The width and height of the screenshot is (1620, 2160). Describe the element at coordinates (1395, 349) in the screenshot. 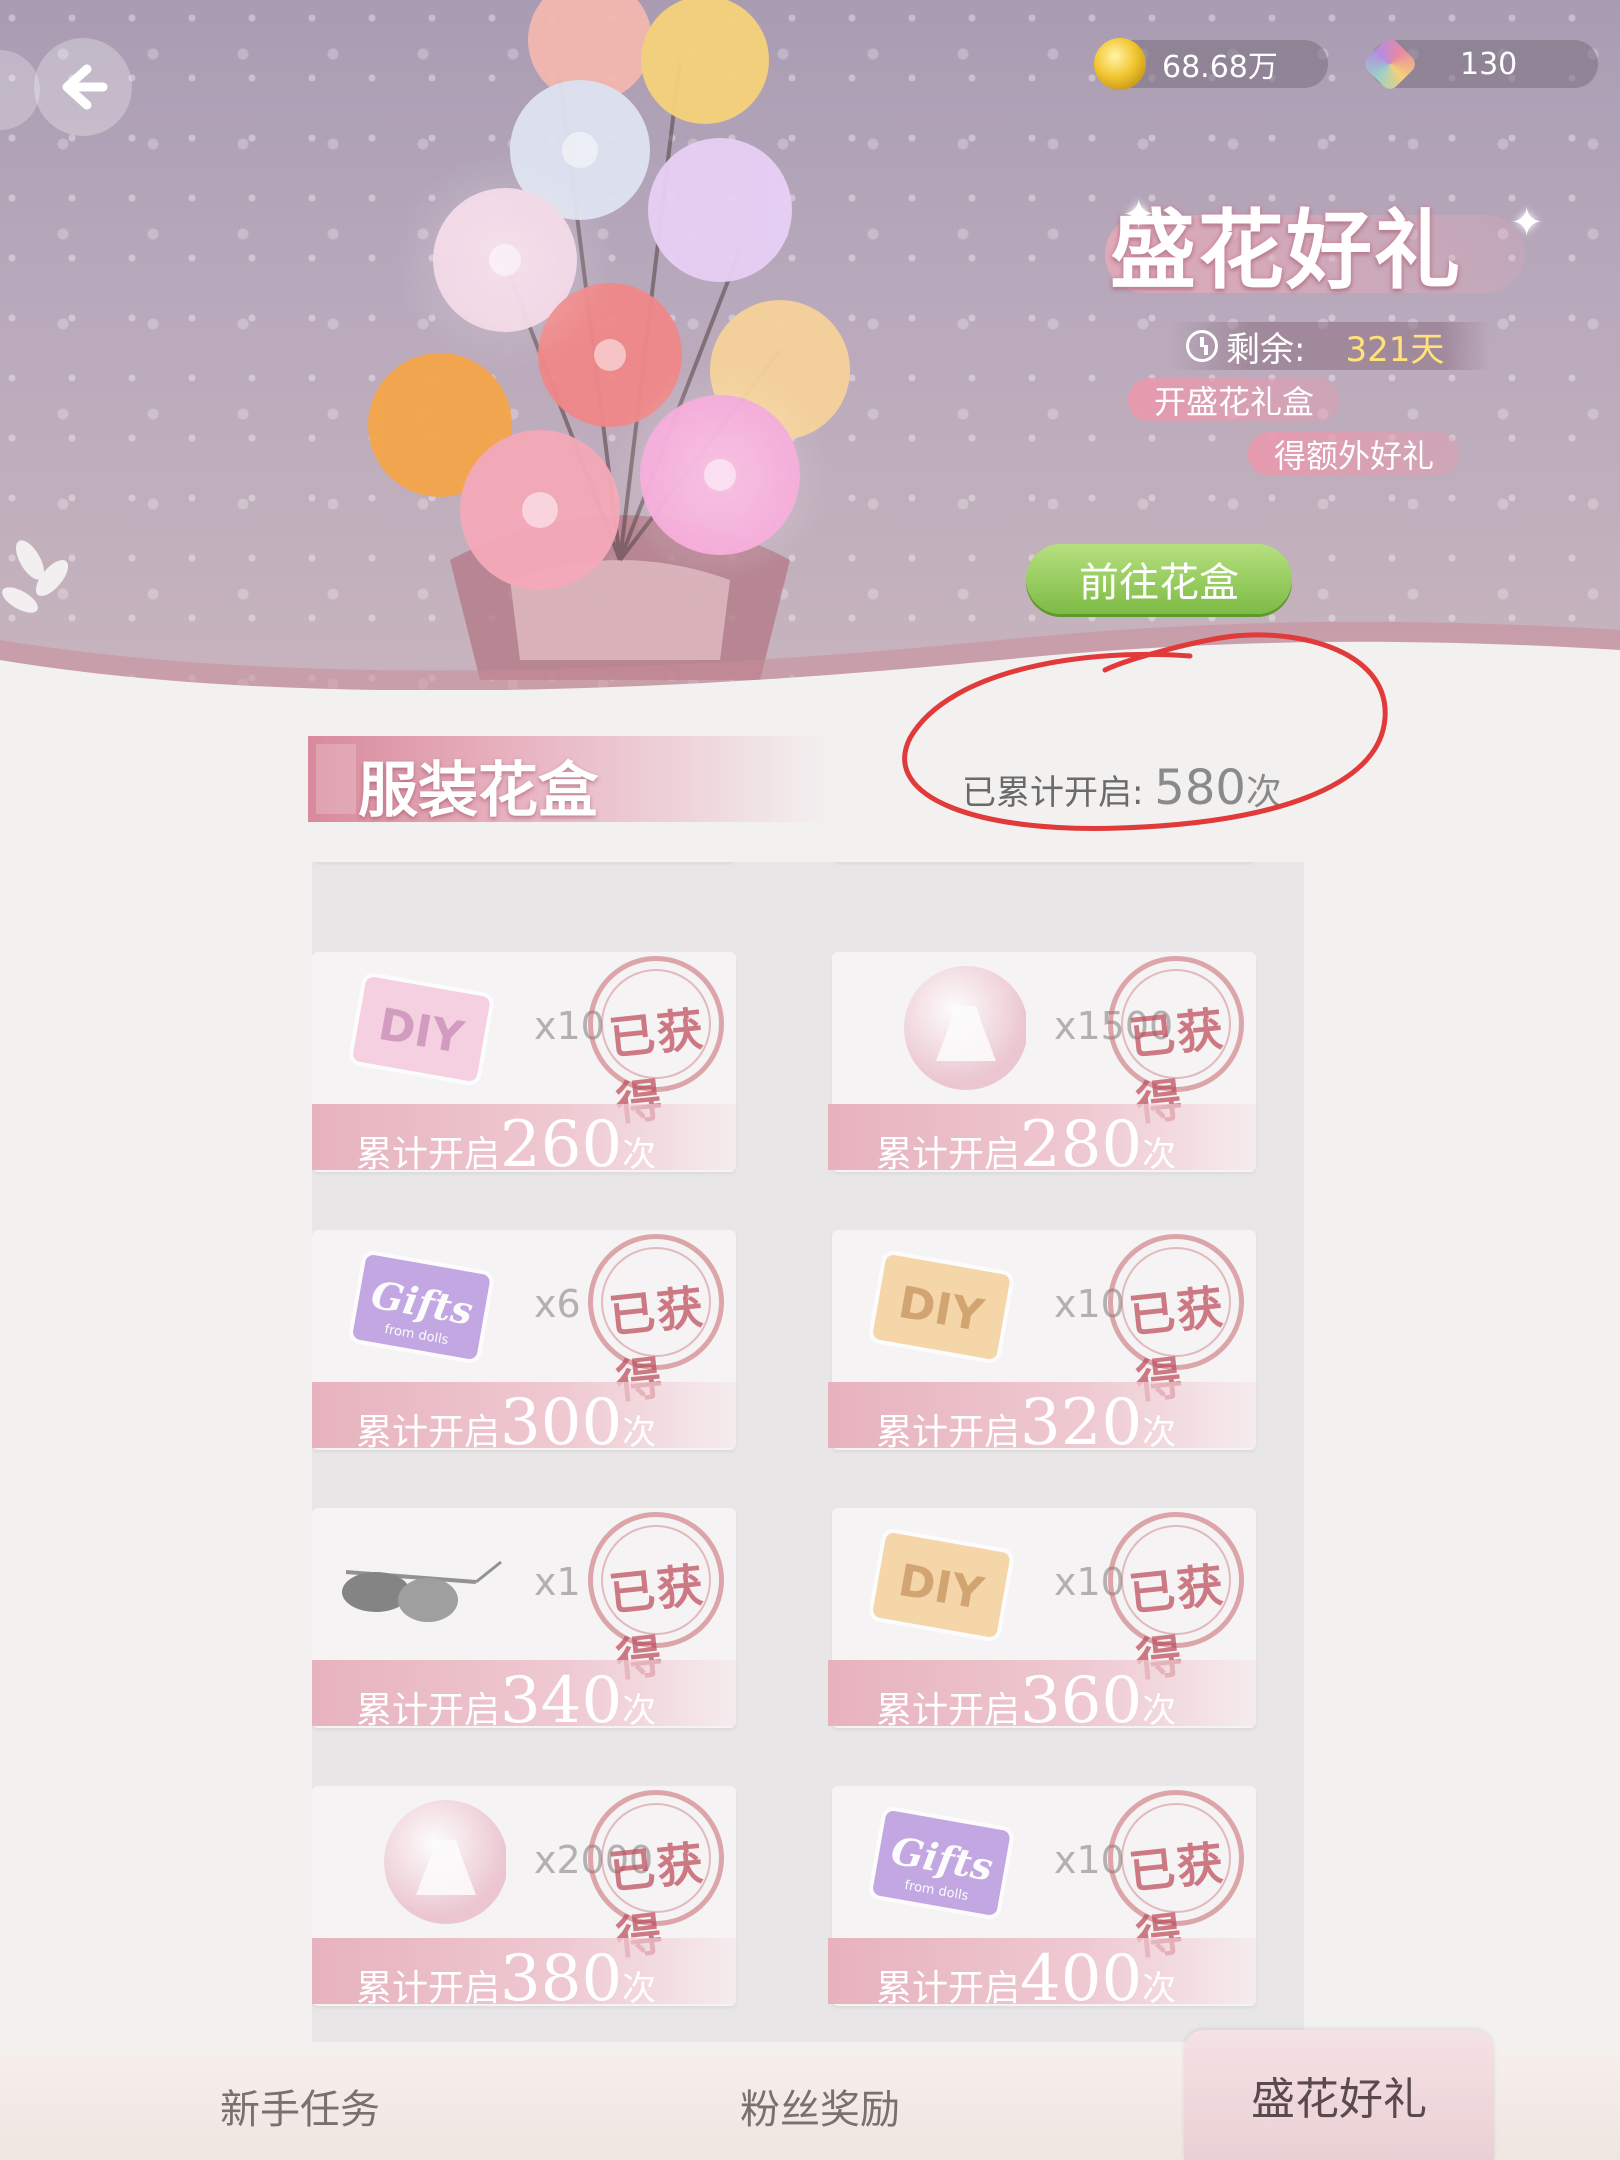

I see `timer-value: 321天` at that location.